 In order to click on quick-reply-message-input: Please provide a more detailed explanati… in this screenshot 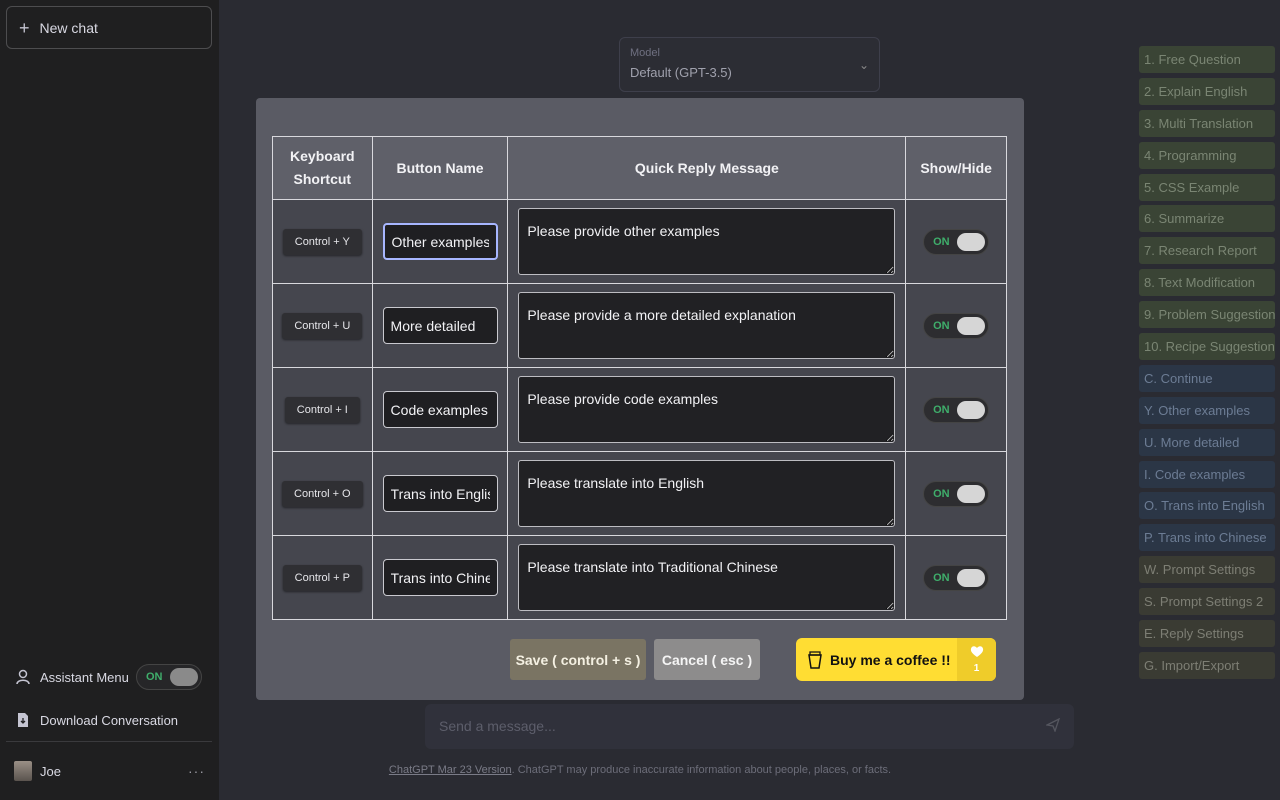, I will do `click(707, 325)`.